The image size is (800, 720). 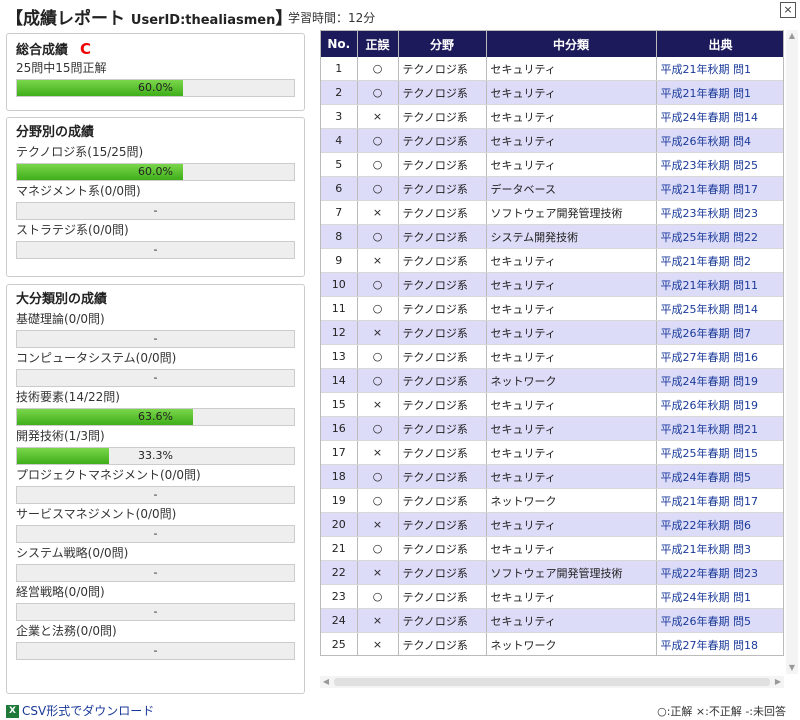 I want to click on table-row: 8 ○ テクノロジ系 システム開発技術 平成25年秋期 問22, so click(x=552, y=236).